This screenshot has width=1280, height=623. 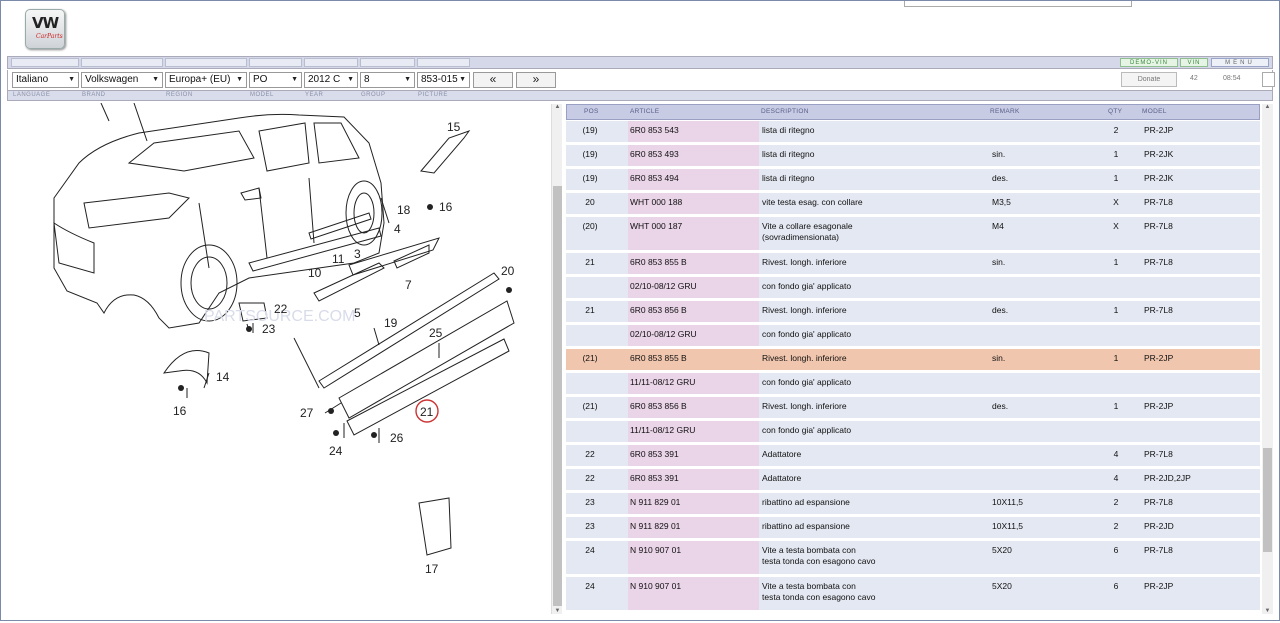 I want to click on demo-vin-button: DEMO-VIN, so click(x=1149, y=62).